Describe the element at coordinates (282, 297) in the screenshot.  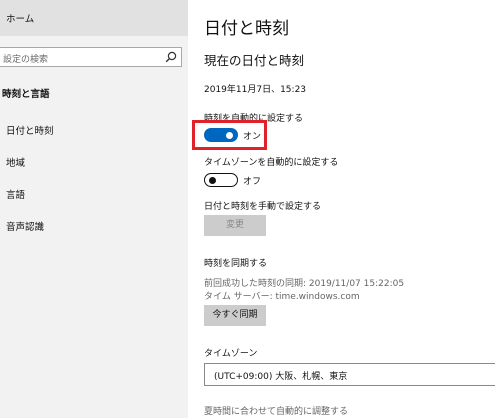
I see `time-server-text: タイム サーバー: time.windows.com` at that location.